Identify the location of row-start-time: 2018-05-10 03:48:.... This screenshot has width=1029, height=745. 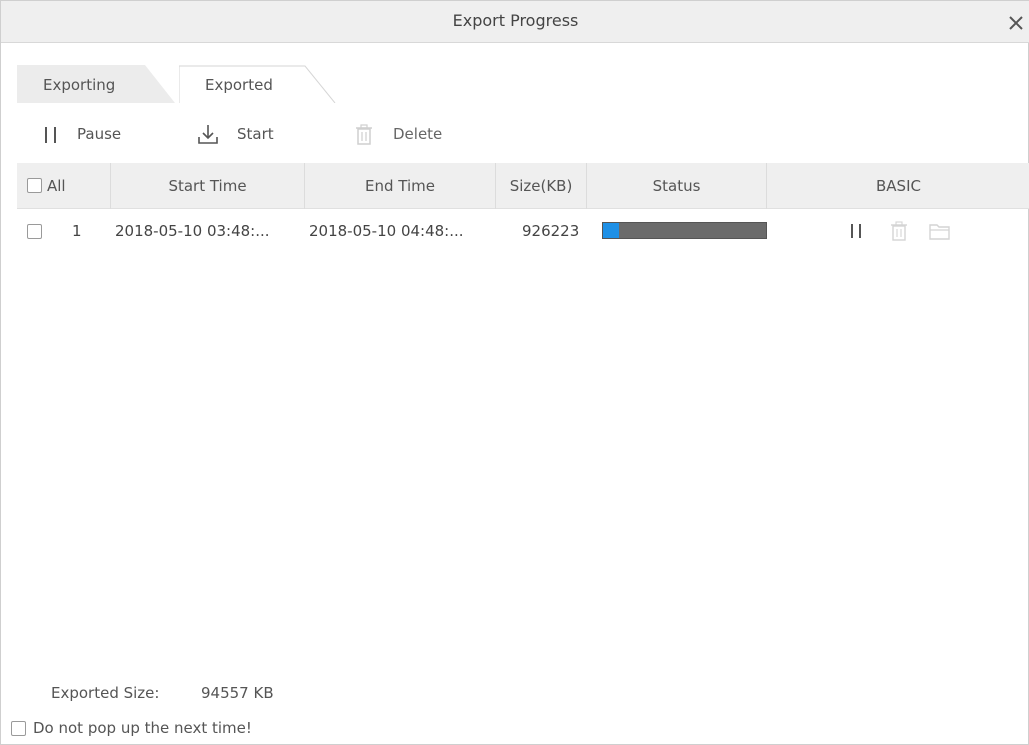
(192, 231).